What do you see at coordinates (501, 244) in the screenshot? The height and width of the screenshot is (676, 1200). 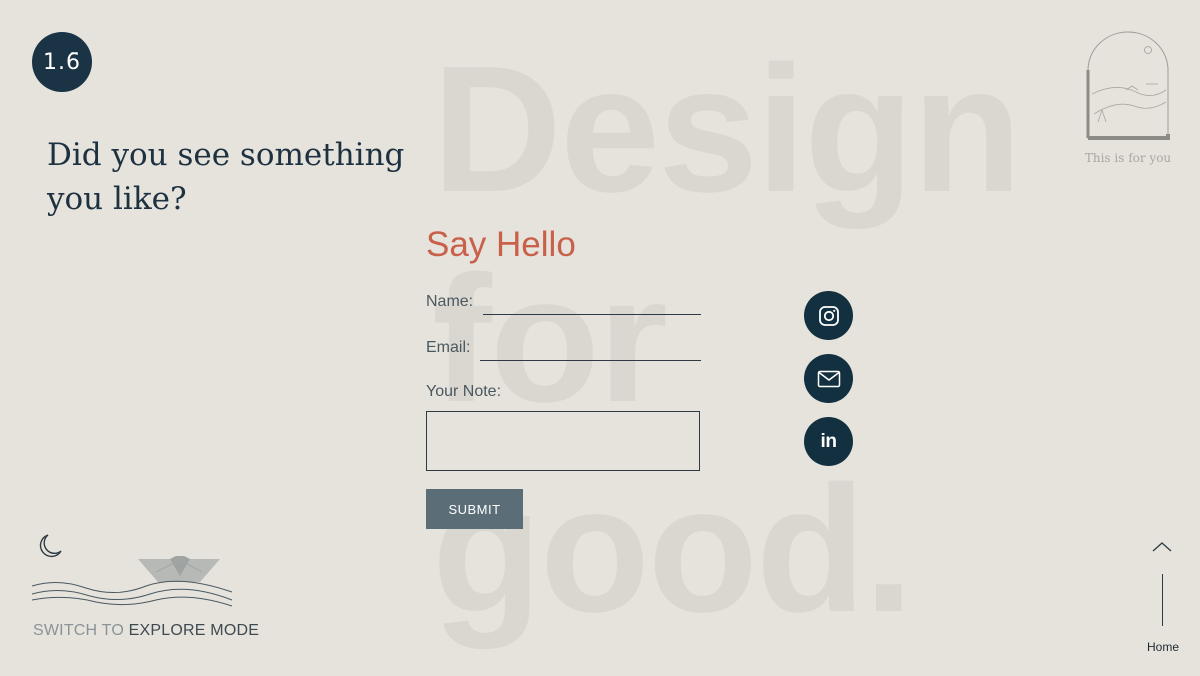 I see `form-title: Say Hello` at bounding box center [501, 244].